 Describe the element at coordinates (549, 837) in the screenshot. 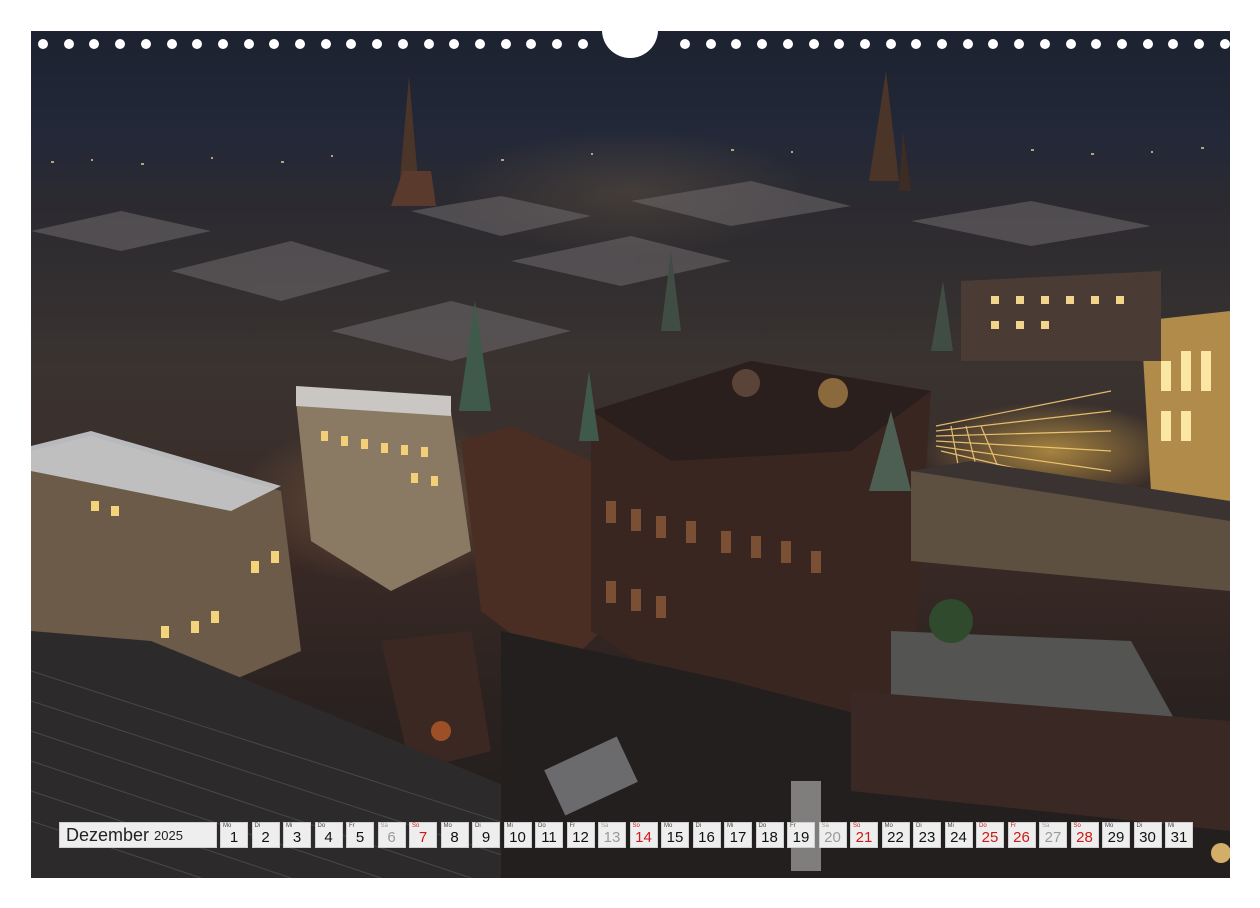

I see `day-number: 11` at that location.